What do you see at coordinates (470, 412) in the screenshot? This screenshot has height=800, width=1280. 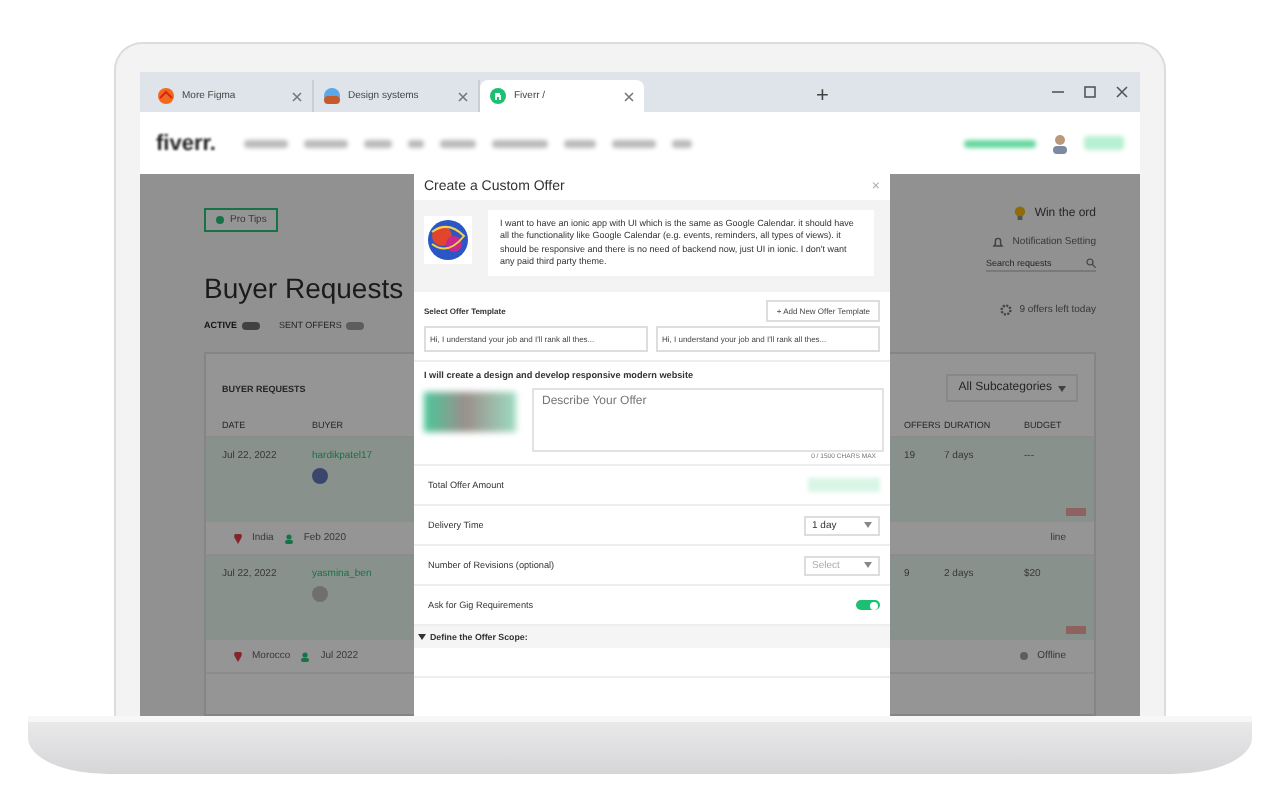 I see `gig-thumbnail` at bounding box center [470, 412].